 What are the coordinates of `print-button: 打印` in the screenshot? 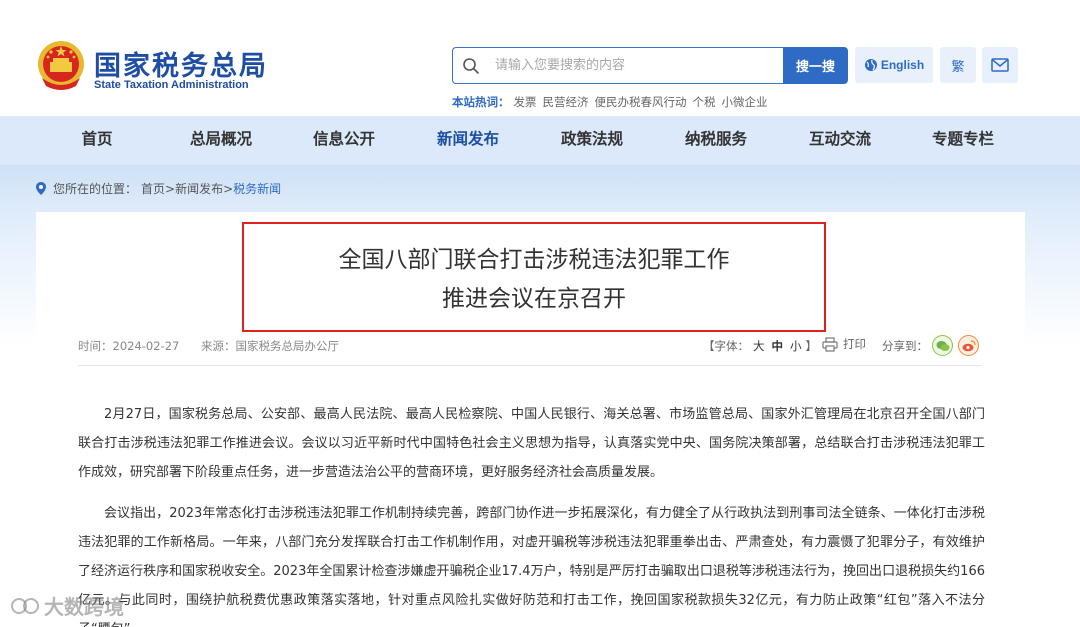 It's located at (844, 344).